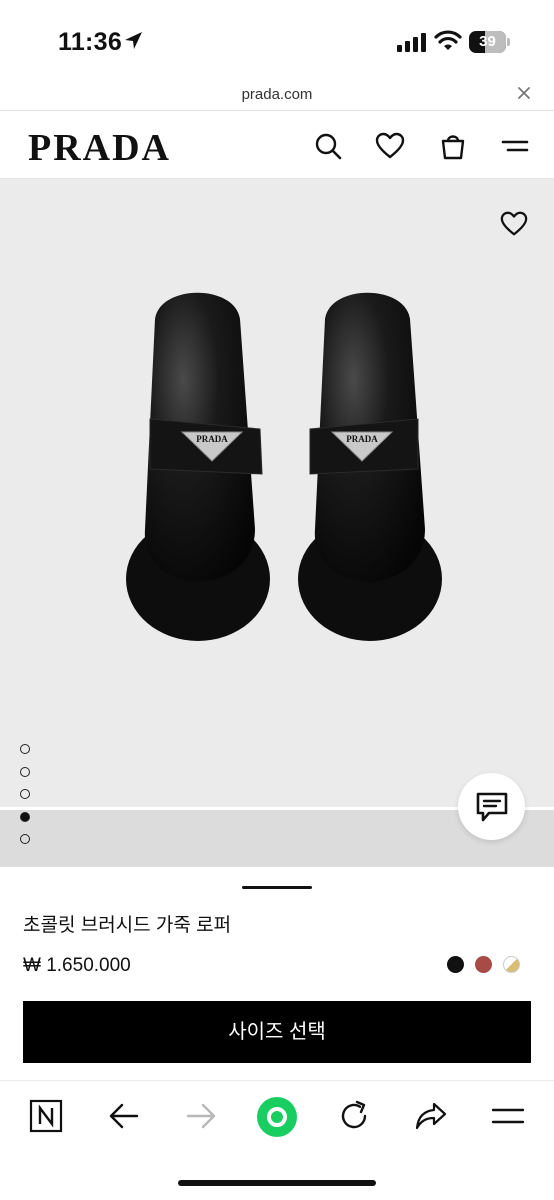 The width and height of the screenshot is (554, 1200). I want to click on reload-icon, so click(354, 1116).